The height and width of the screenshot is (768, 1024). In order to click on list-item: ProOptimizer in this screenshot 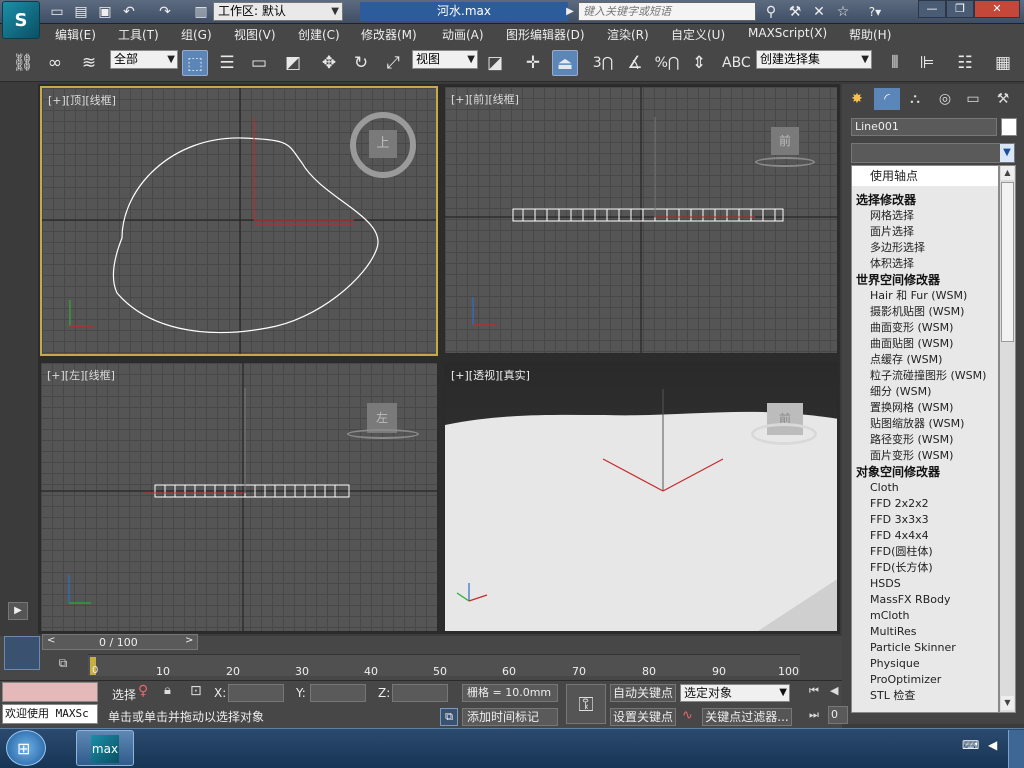, I will do `click(925, 680)`.